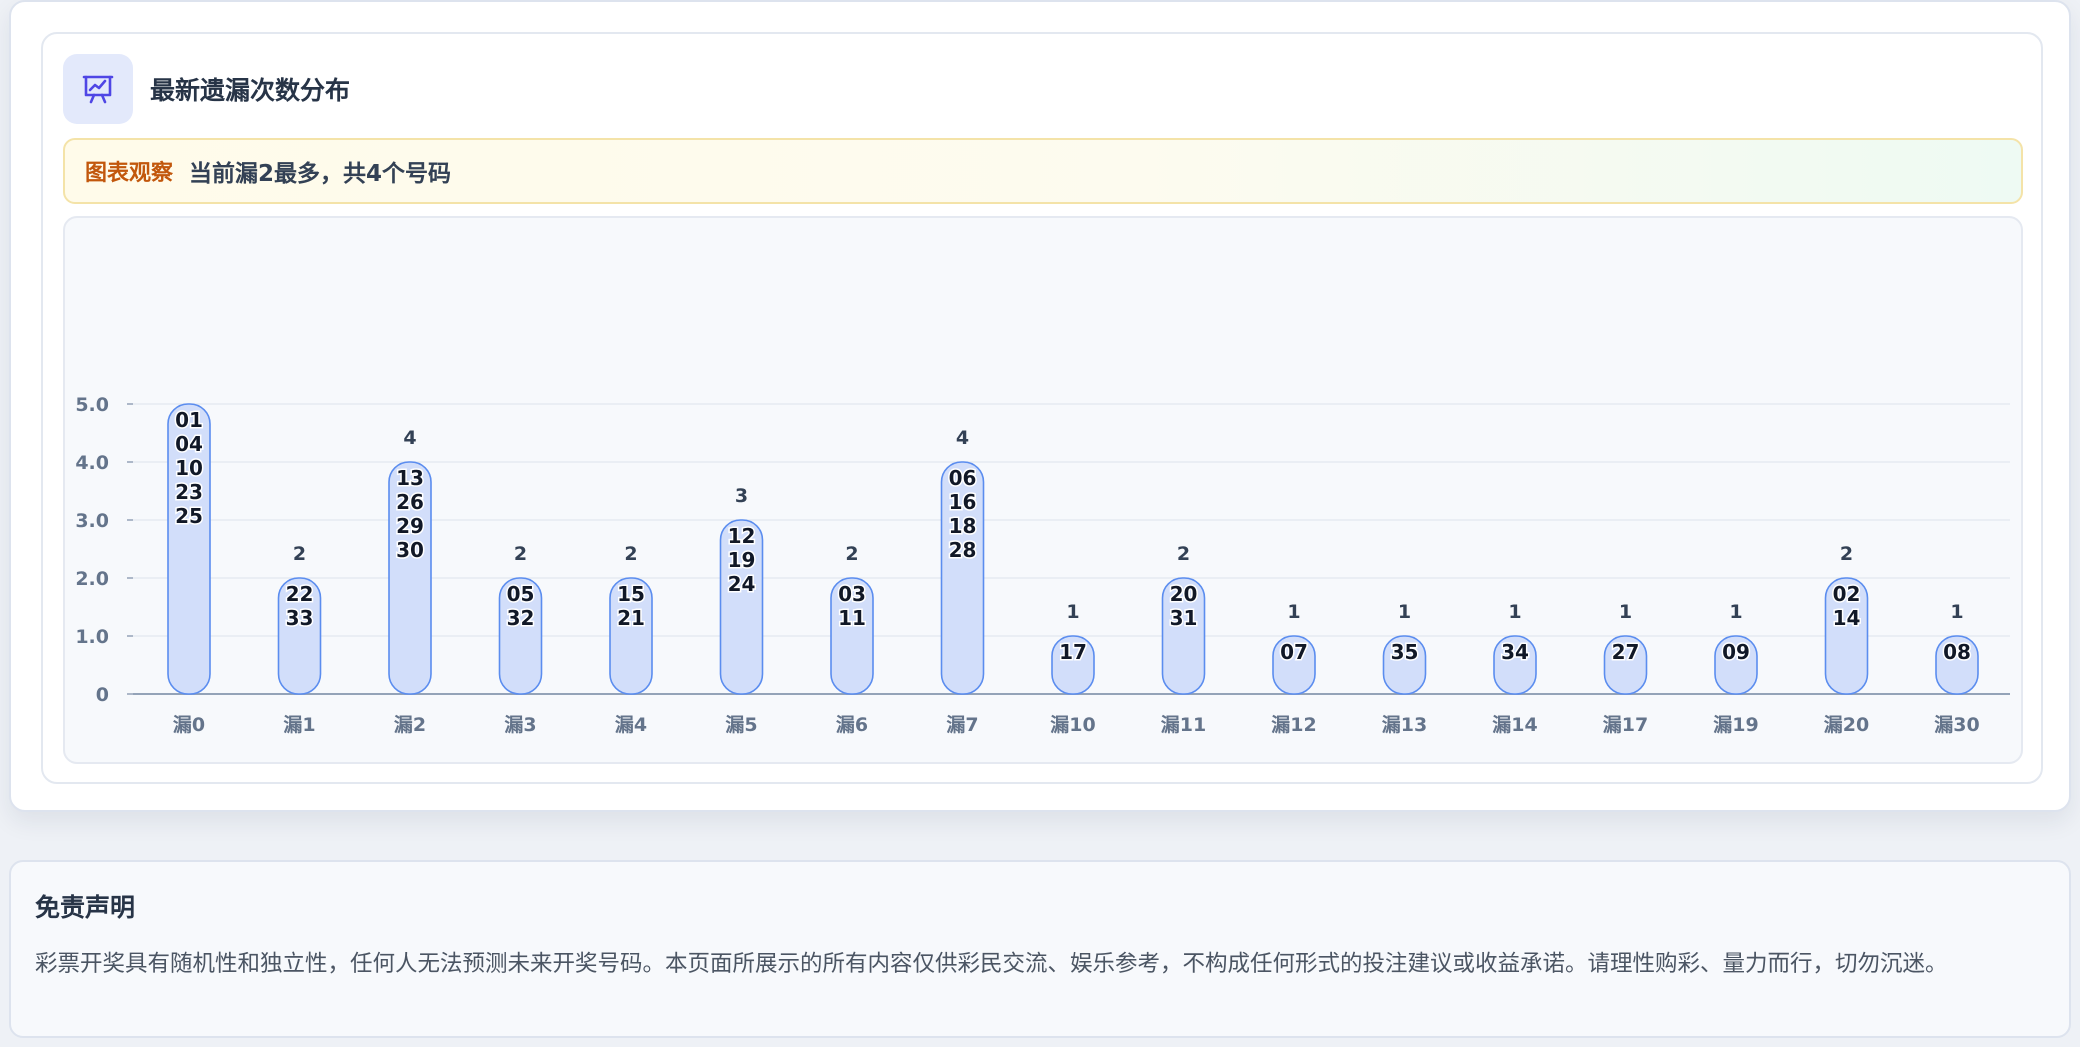 This screenshot has width=2080, height=1047. What do you see at coordinates (1736, 652) in the screenshot?
I see `bar-number-label: 09` at bounding box center [1736, 652].